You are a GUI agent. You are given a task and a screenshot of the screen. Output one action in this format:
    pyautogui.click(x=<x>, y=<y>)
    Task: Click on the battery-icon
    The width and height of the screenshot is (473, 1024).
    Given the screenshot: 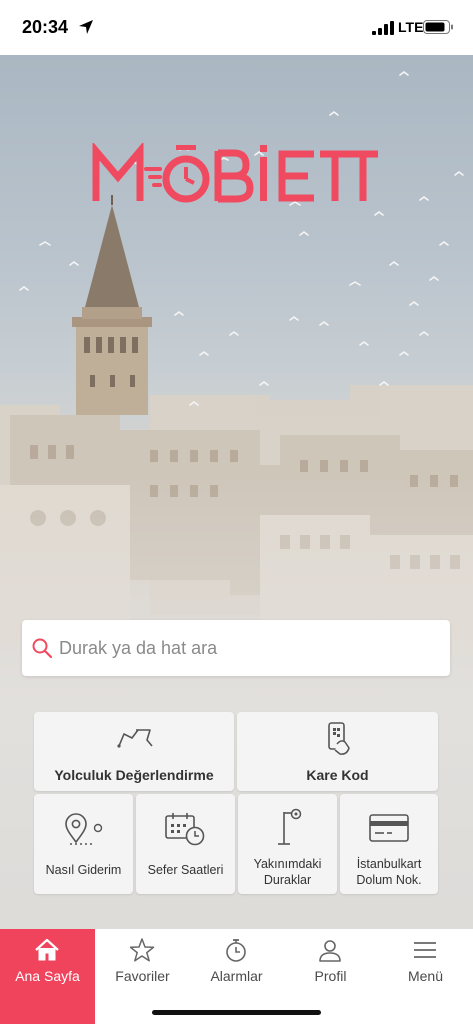 What is the action you would take?
    pyautogui.click(x=438, y=27)
    